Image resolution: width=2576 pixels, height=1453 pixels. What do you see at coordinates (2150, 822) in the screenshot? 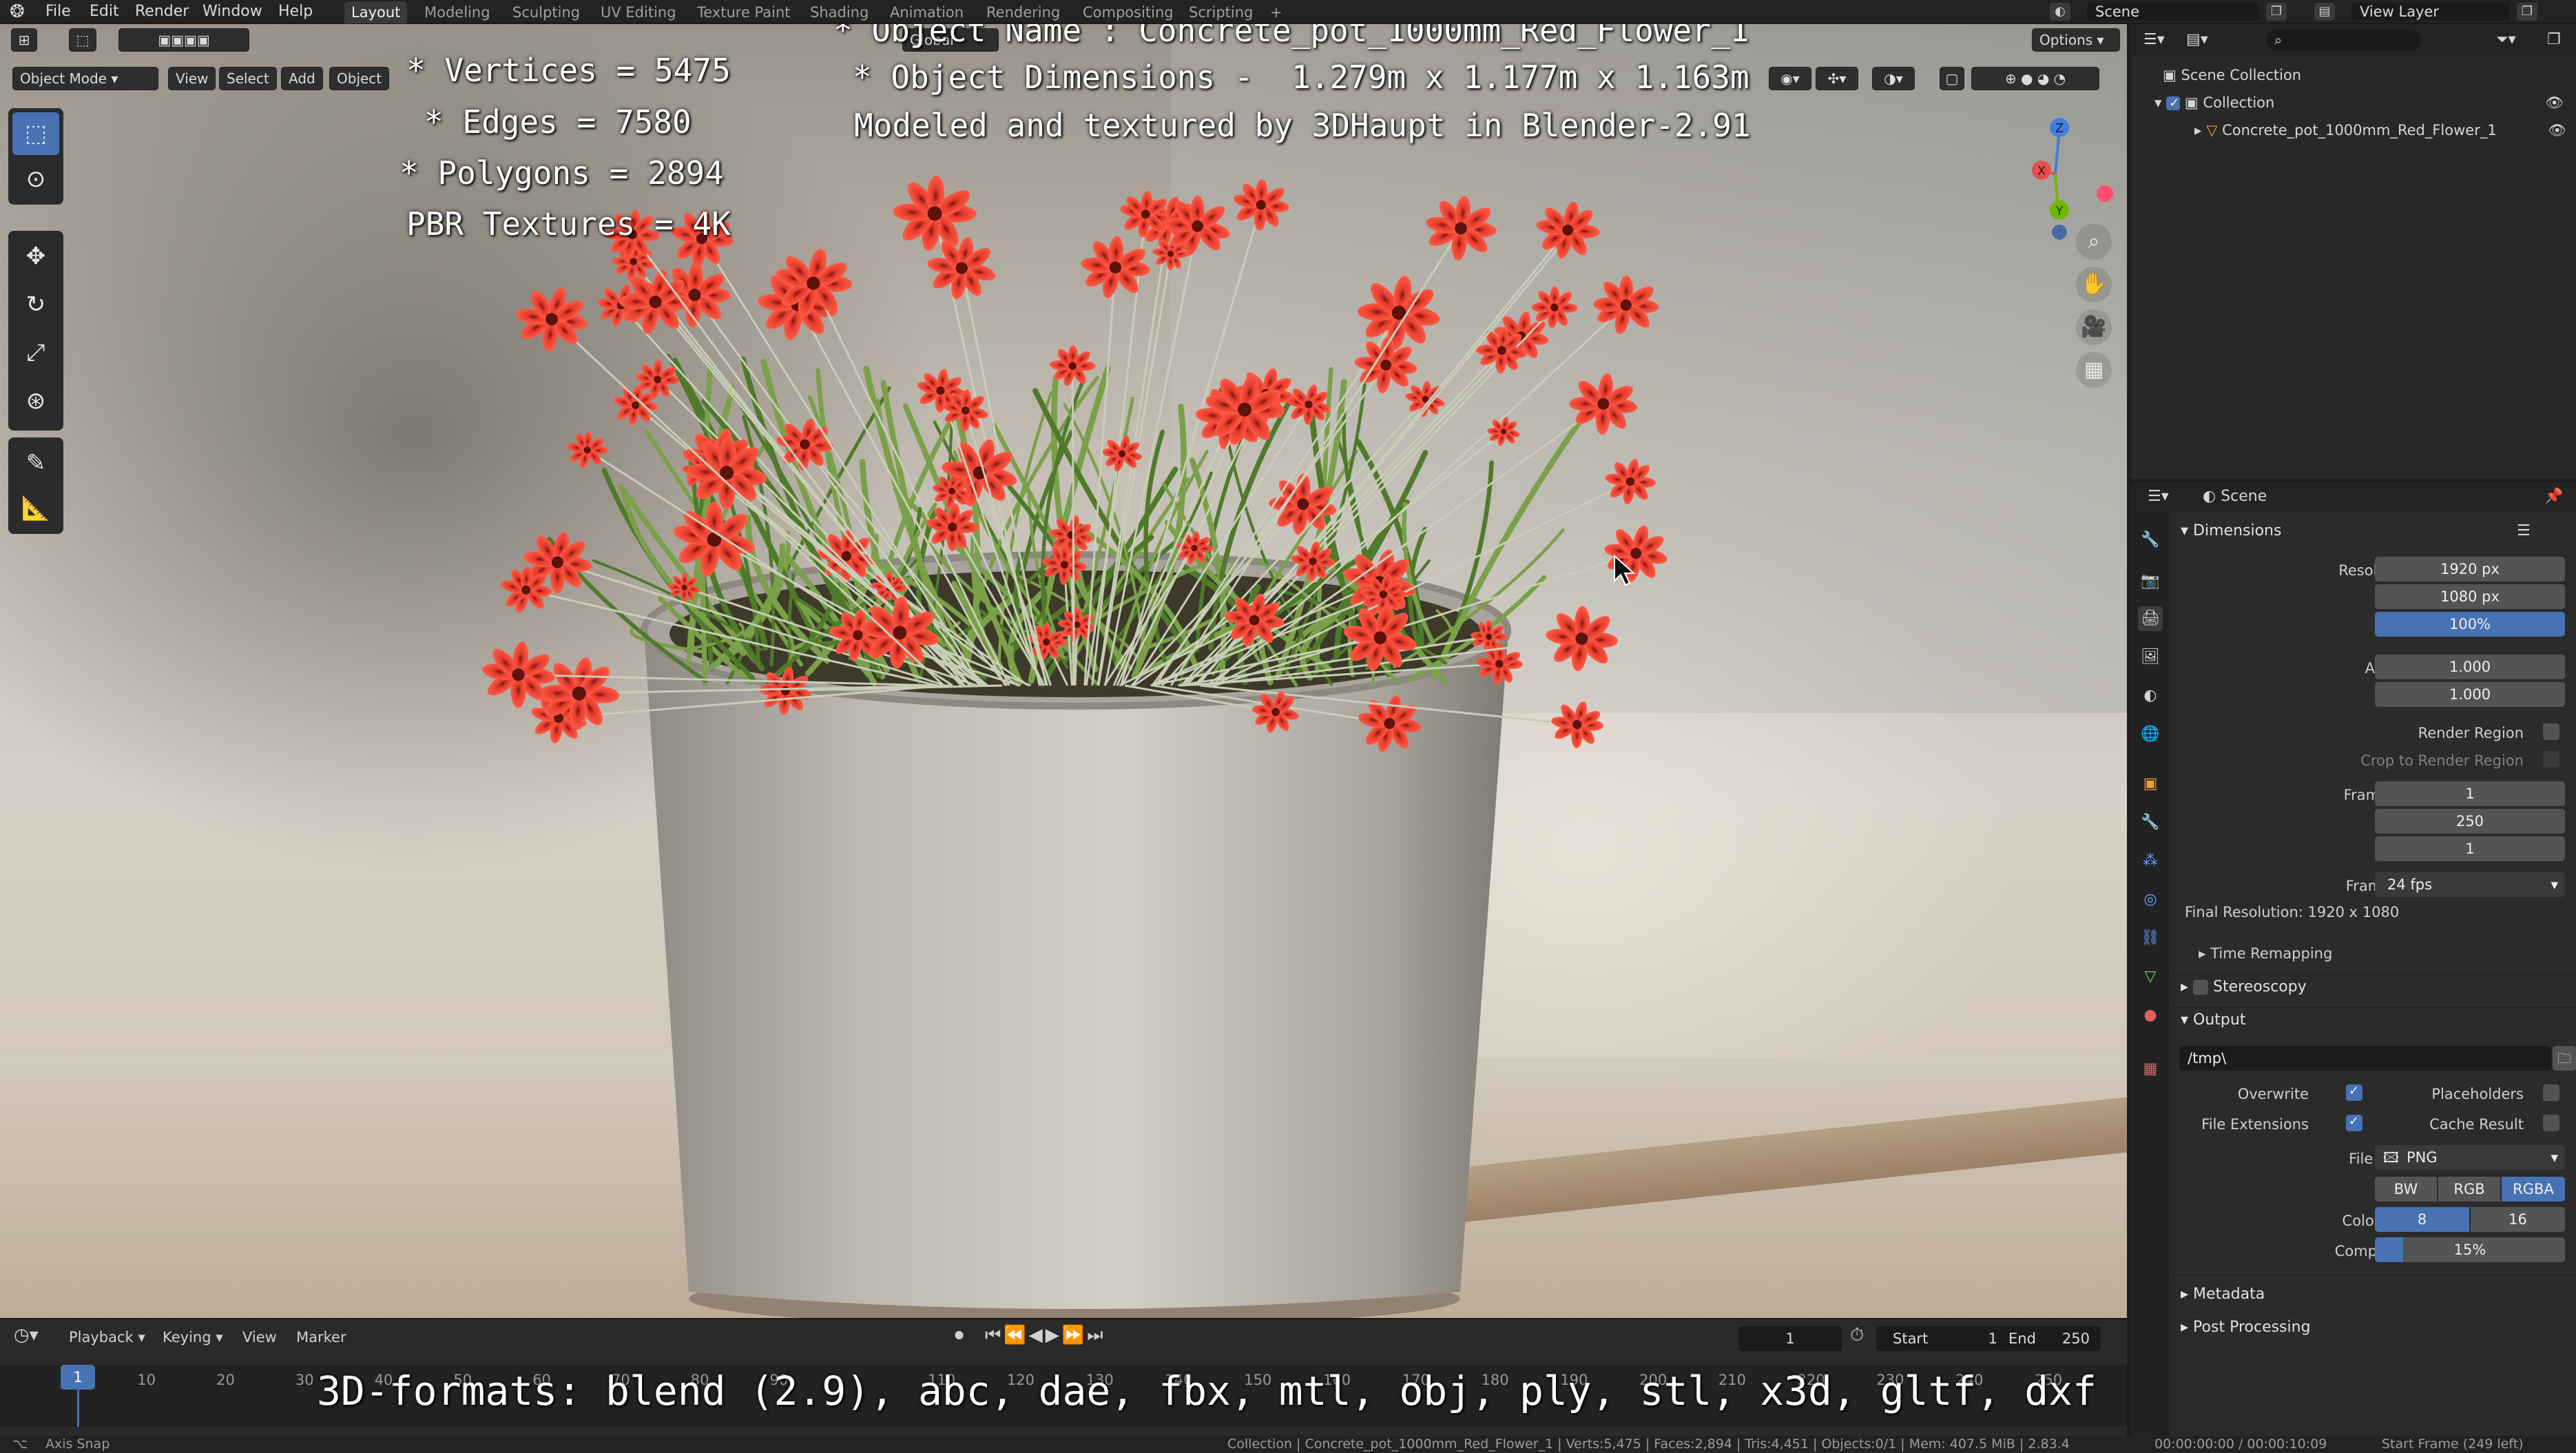
I see `modifiers-tab-icon: 🔧` at bounding box center [2150, 822].